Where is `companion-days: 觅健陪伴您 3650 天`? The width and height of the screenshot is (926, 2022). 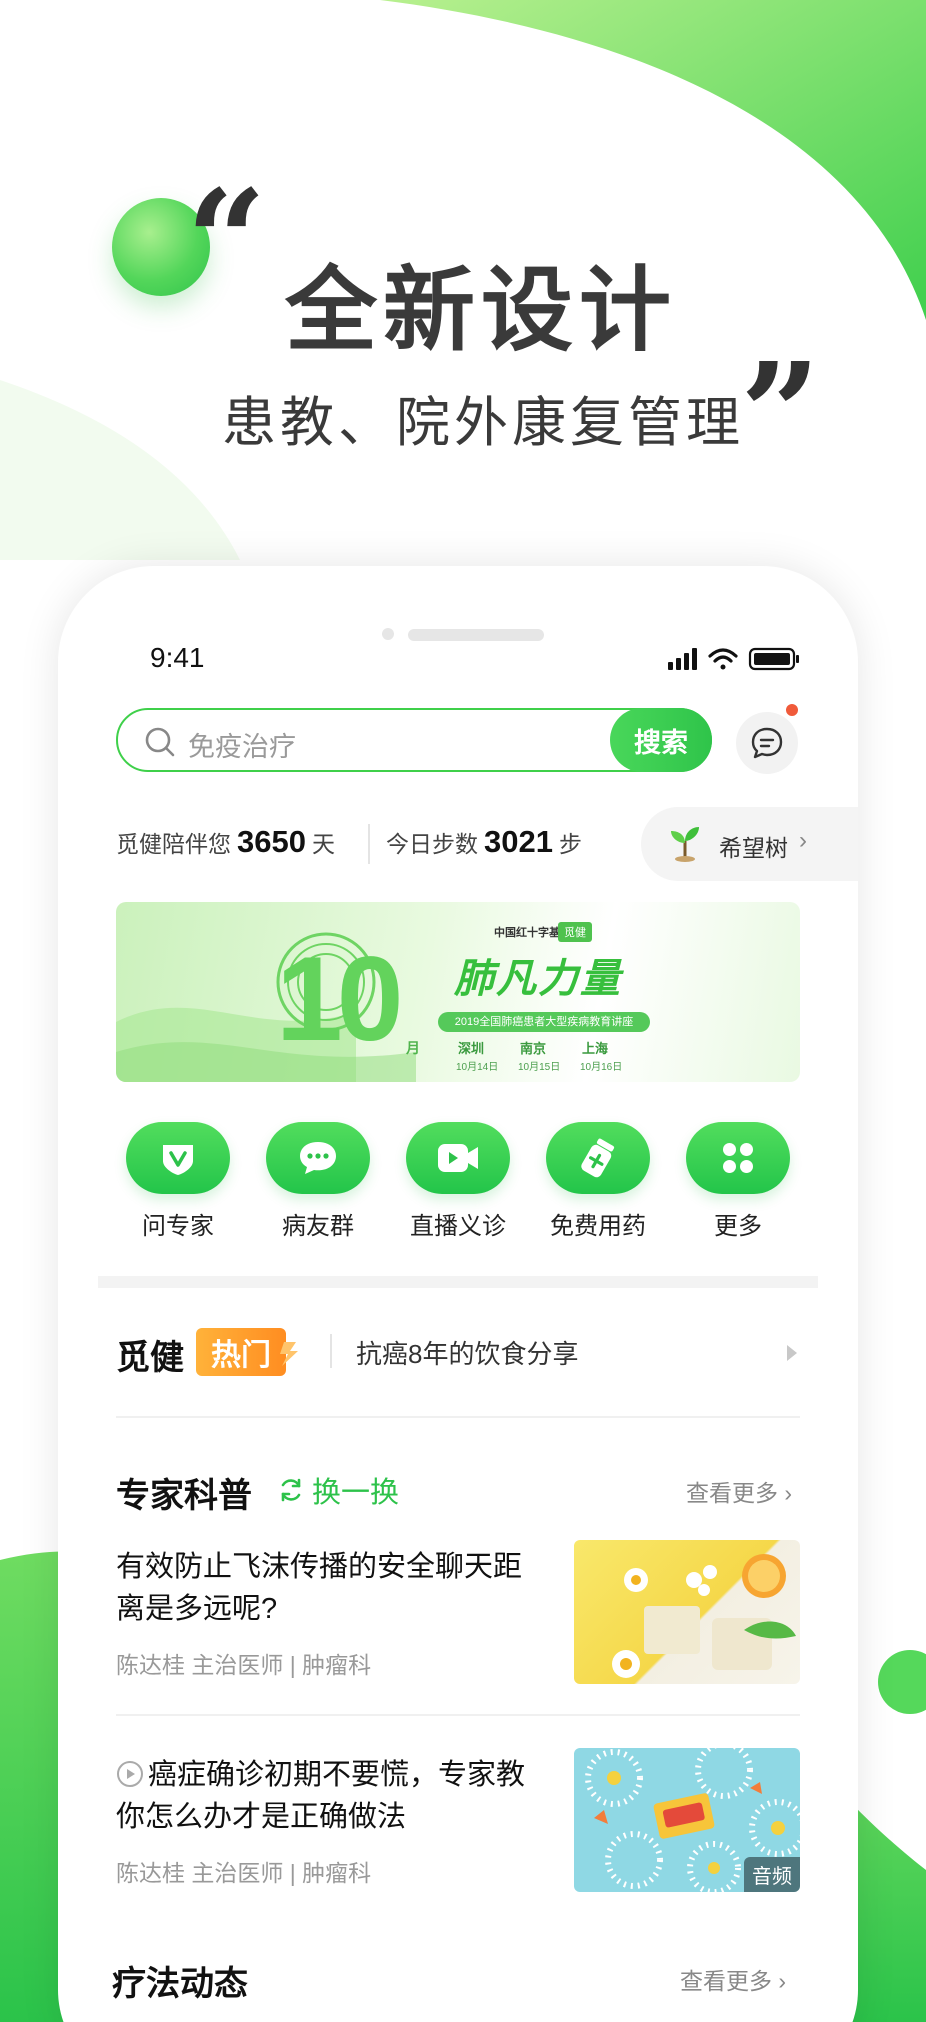 companion-days: 觅健陪伴您 3650 天 is located at coordinates (225, 842).